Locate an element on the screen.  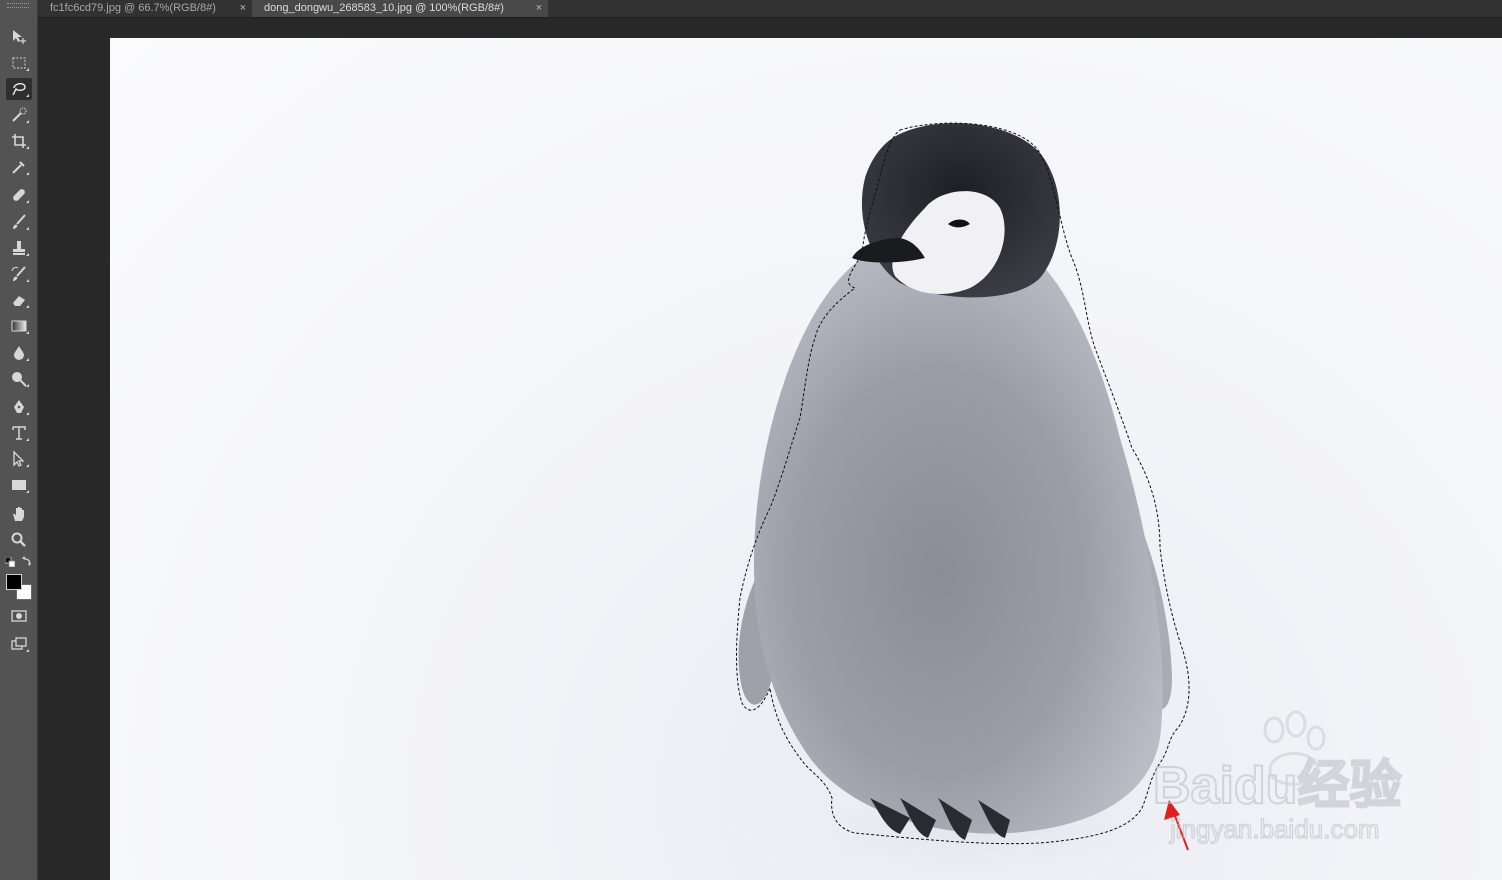
zoom-tool-icon is located at coordinates (19, 540).